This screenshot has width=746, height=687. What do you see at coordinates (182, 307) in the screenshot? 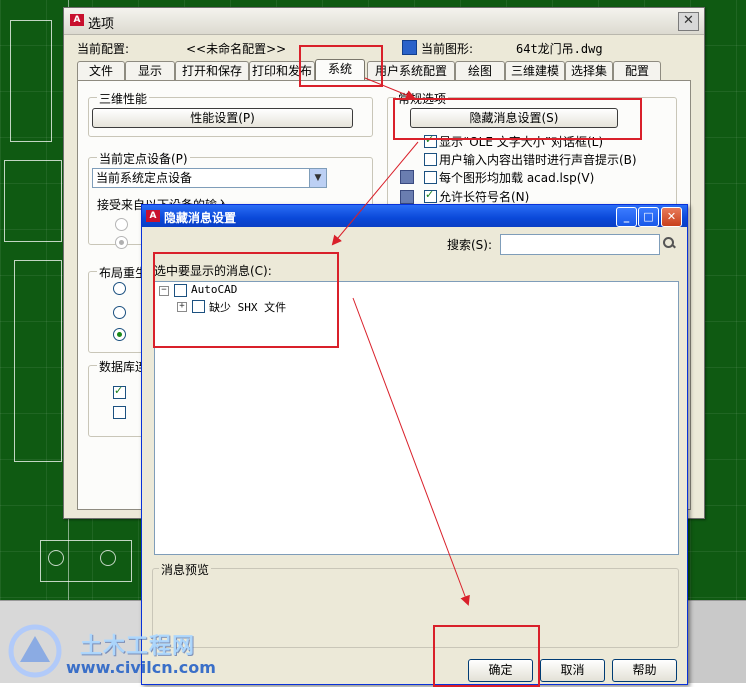
I see `tree-expand-icon: +` at bounding box center [182, 307].